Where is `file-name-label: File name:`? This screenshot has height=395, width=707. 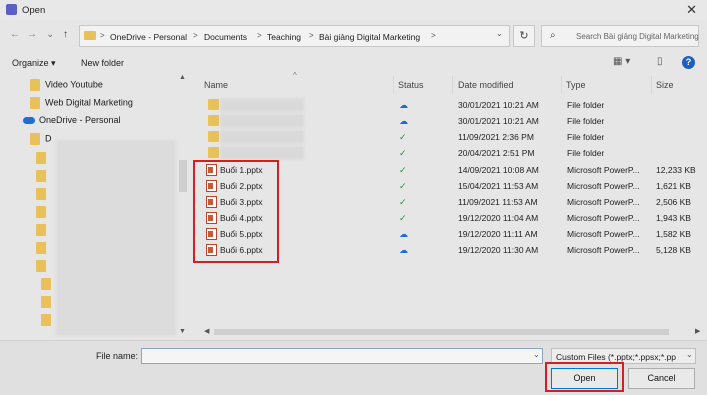
file-name-label: File name: is located at coordinates (117, 356).